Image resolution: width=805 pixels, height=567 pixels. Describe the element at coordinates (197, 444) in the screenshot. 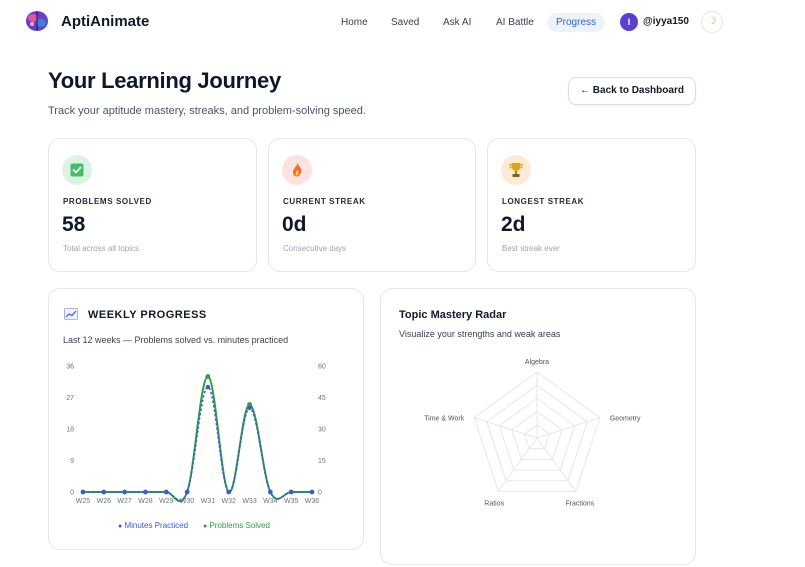

I see `series-minutes-line` at that location.